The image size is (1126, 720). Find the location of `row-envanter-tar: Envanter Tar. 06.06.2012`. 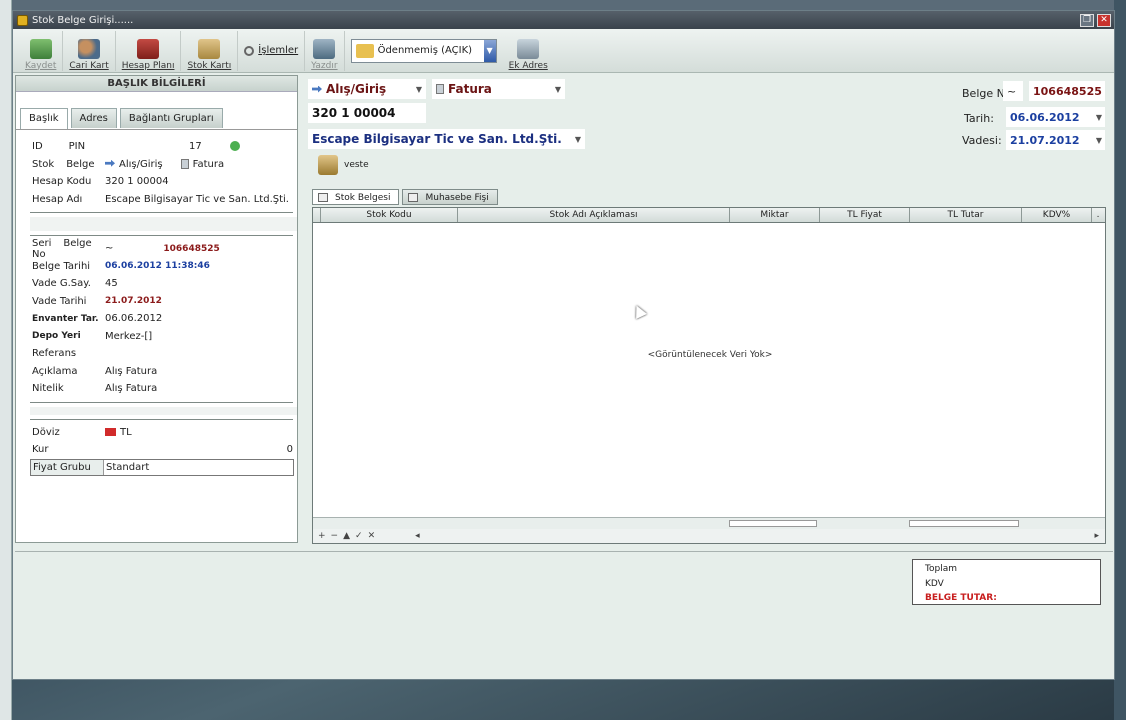

row-envanter-tar: Envanter Tar. 06.06.2012 is located at coordinates (156, 319).